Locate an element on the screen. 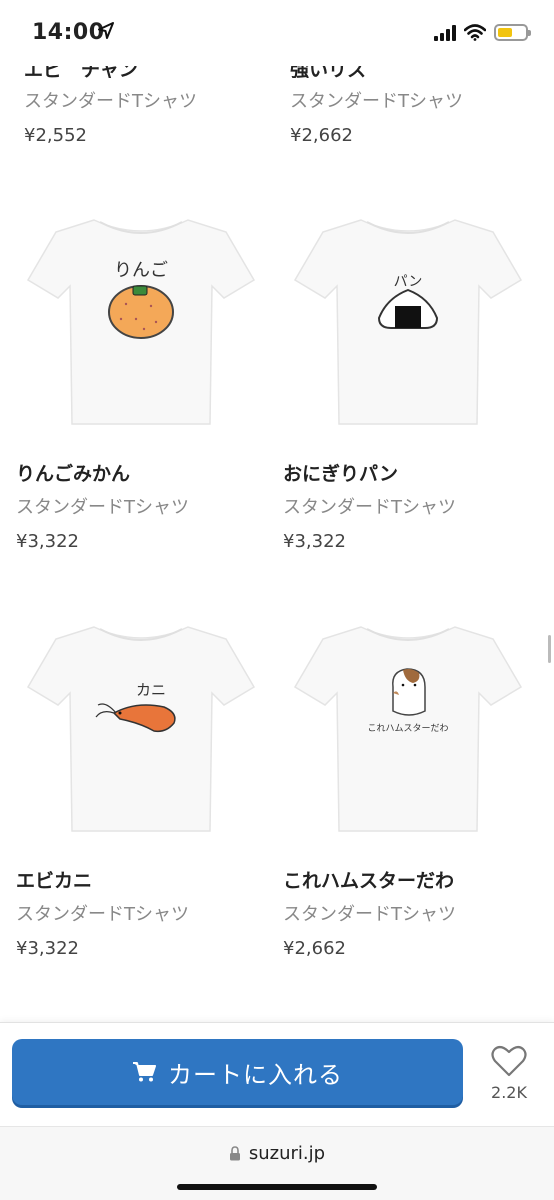  url-text: suzuri.jp is located at coordinates (287, 1153).